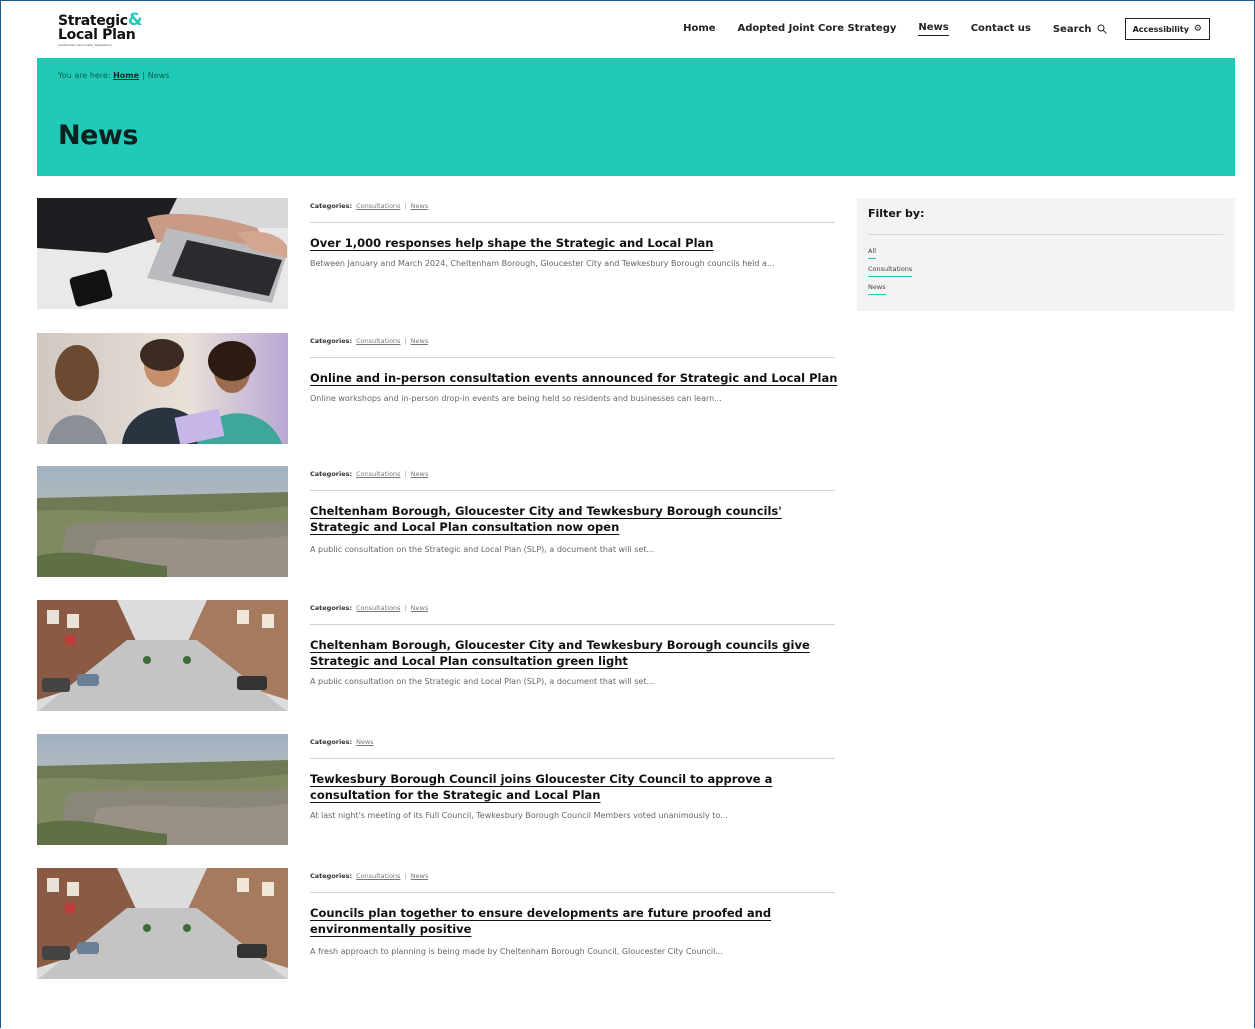 The height and width of the screenshot is (1029, 1255). What do you see at coordinates (126, 75) in the screenshot?
I see `breadcrumb-home-link: Home` at bounding box center [126, 75].